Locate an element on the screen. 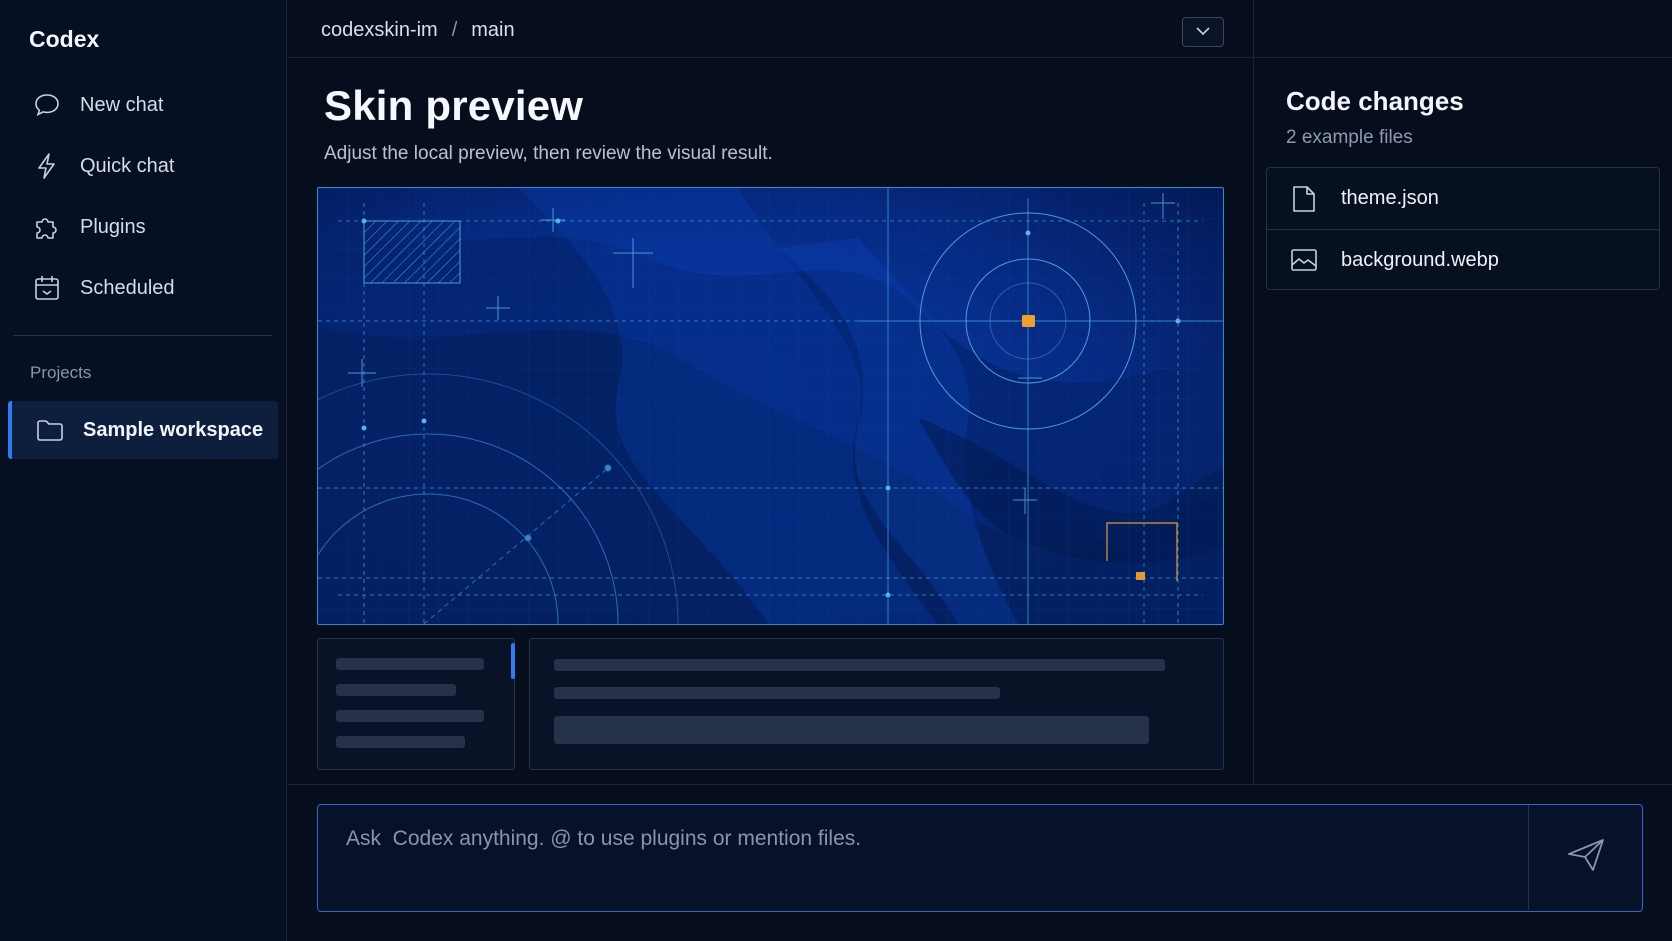 Image resolution: width=1672 pixels, height=941 pixels. sidebar-item-quick-chat: Quick chat is located at coordinates (146, 166).